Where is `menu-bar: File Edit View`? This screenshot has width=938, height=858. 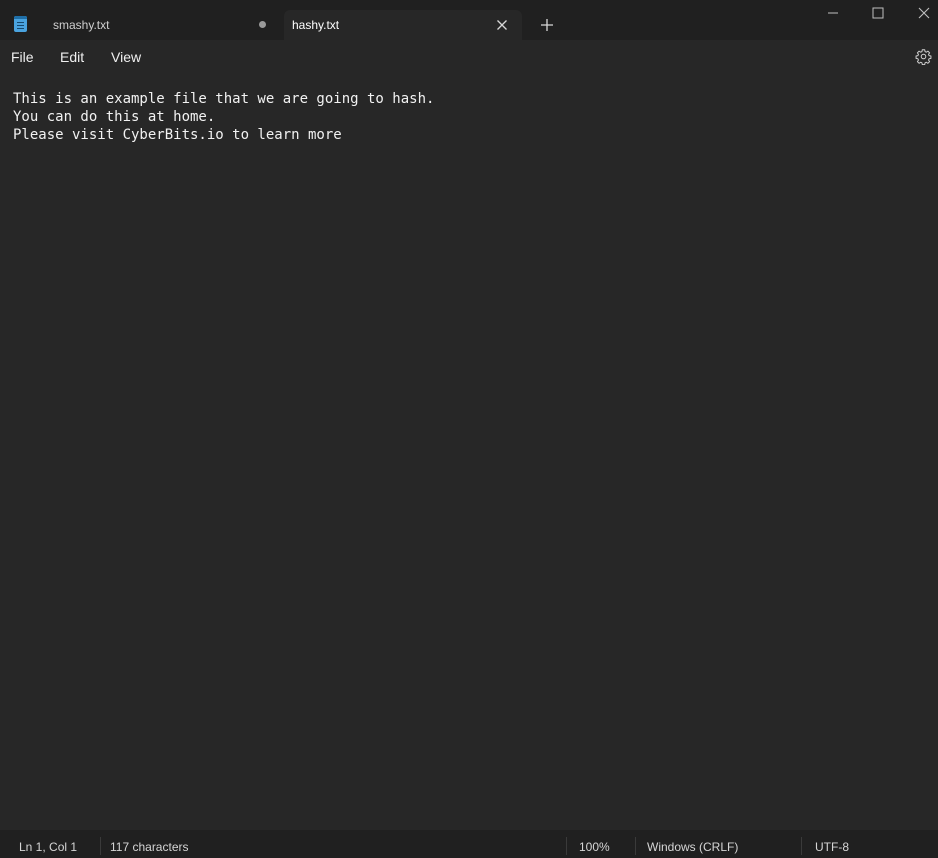
menu-bar: File Edit View is located at coordinates (469, 56).